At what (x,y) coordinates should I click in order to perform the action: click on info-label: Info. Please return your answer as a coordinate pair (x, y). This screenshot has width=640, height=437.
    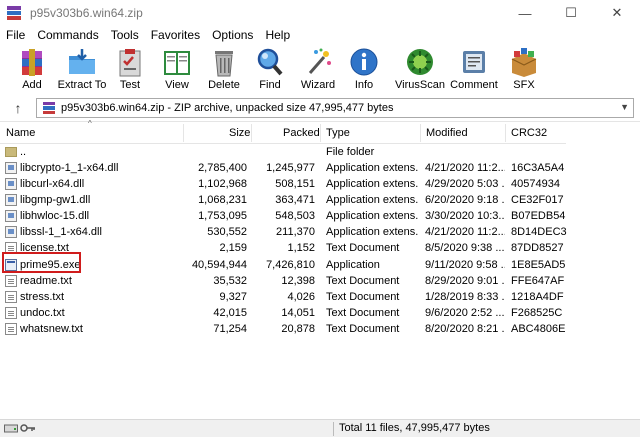
    Looking at the image, I should click on (364, 85).